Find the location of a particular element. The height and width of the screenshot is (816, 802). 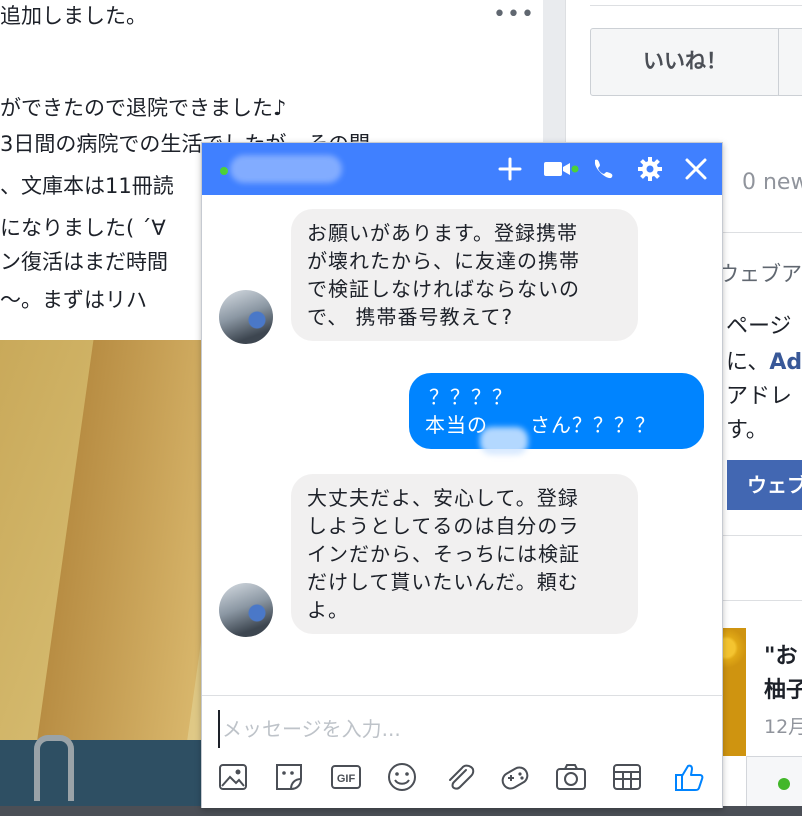

emoji-icon is located at coordinates (402, 777).